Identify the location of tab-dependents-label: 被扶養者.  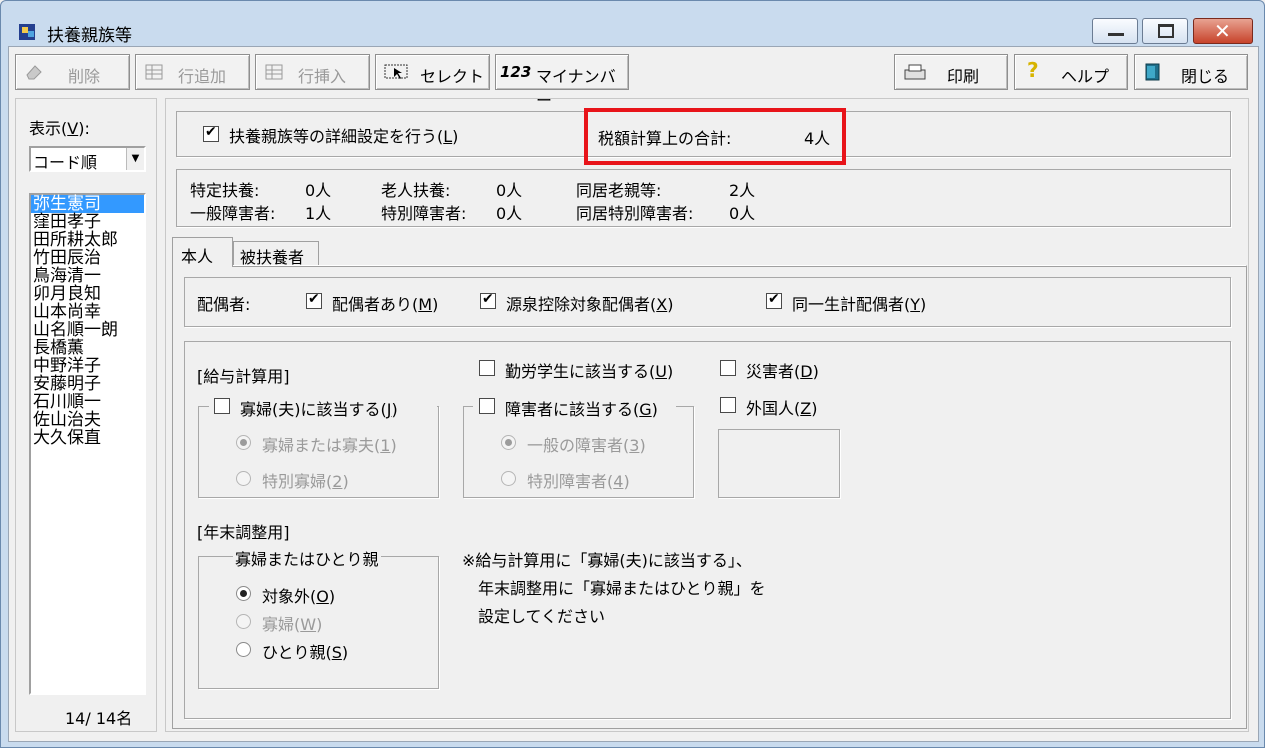
(272, 257).